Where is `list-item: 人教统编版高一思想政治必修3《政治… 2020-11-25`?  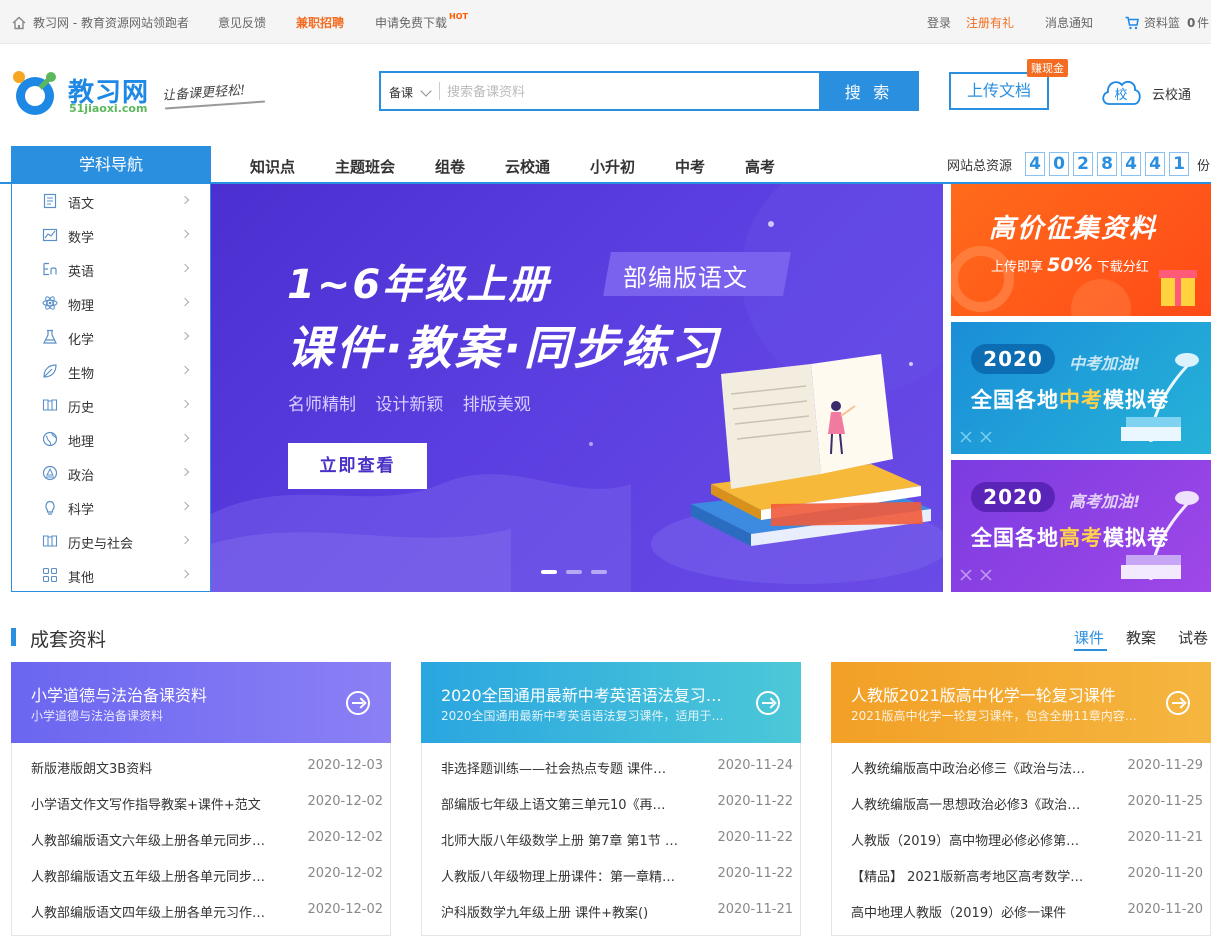 list-item: 人教统编版高一思想政治必修3《政治… 2020-11-25 is located at coordinates (1027, 804).